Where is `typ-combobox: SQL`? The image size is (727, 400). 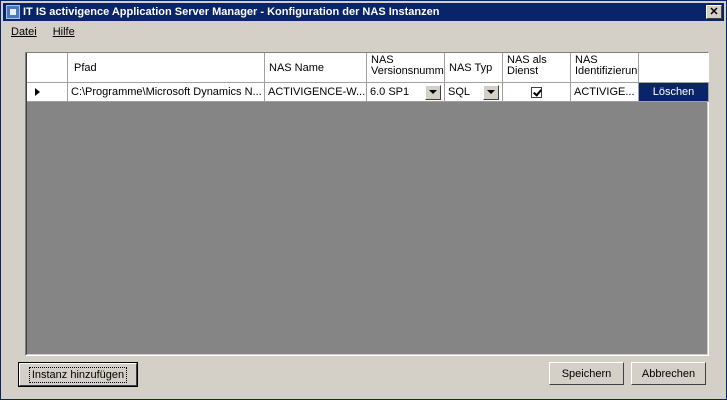
typ-combobox: SQL is located at coordinates (474, 92).